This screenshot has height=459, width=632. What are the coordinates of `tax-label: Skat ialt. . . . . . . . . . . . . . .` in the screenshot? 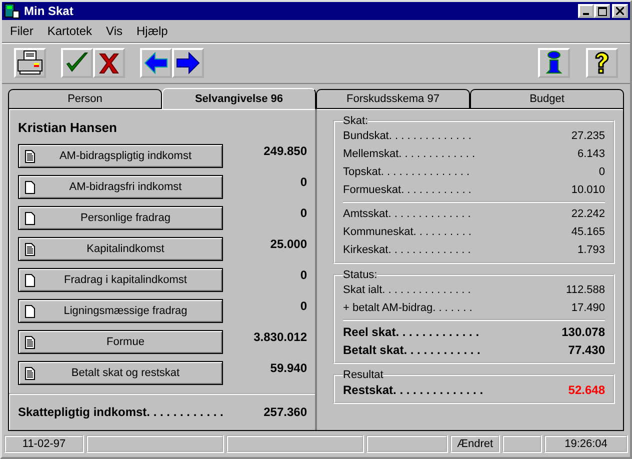 It's located at (407, 290).